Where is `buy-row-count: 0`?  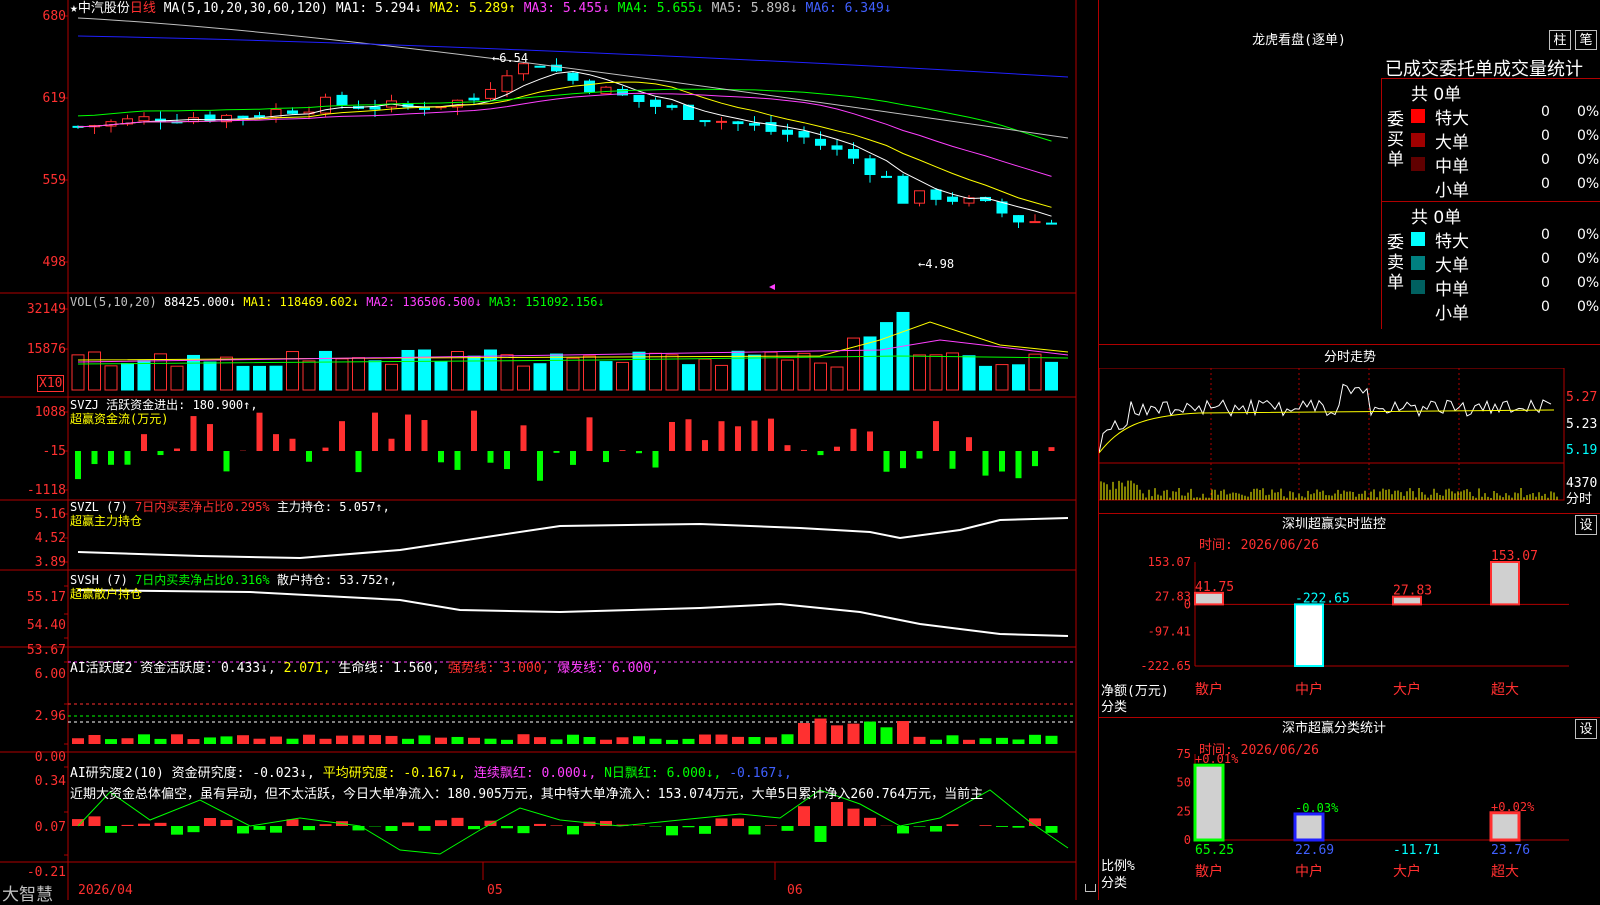 buy-row-count: 0 is located at coordinates (1545, 112).